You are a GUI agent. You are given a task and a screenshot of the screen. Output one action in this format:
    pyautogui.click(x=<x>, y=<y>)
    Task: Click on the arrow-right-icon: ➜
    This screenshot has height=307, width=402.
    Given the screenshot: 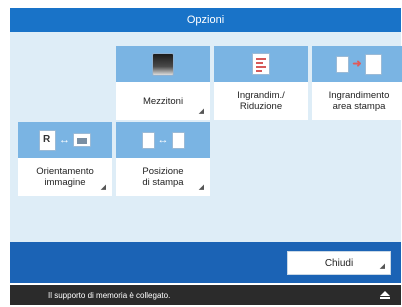 What is the action you would take?
    pyautogui.click(x=357, y=63)
    